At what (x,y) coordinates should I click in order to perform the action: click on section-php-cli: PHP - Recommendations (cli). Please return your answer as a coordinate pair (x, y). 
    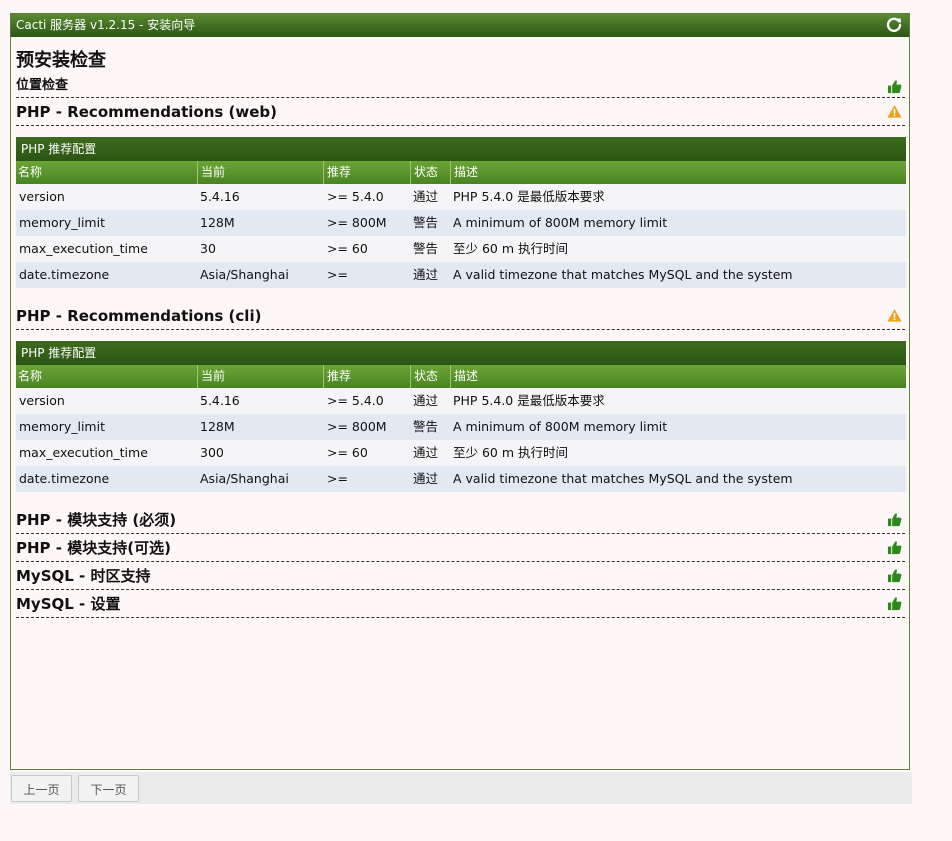
    Looking at the image, I should click on (460, 316).